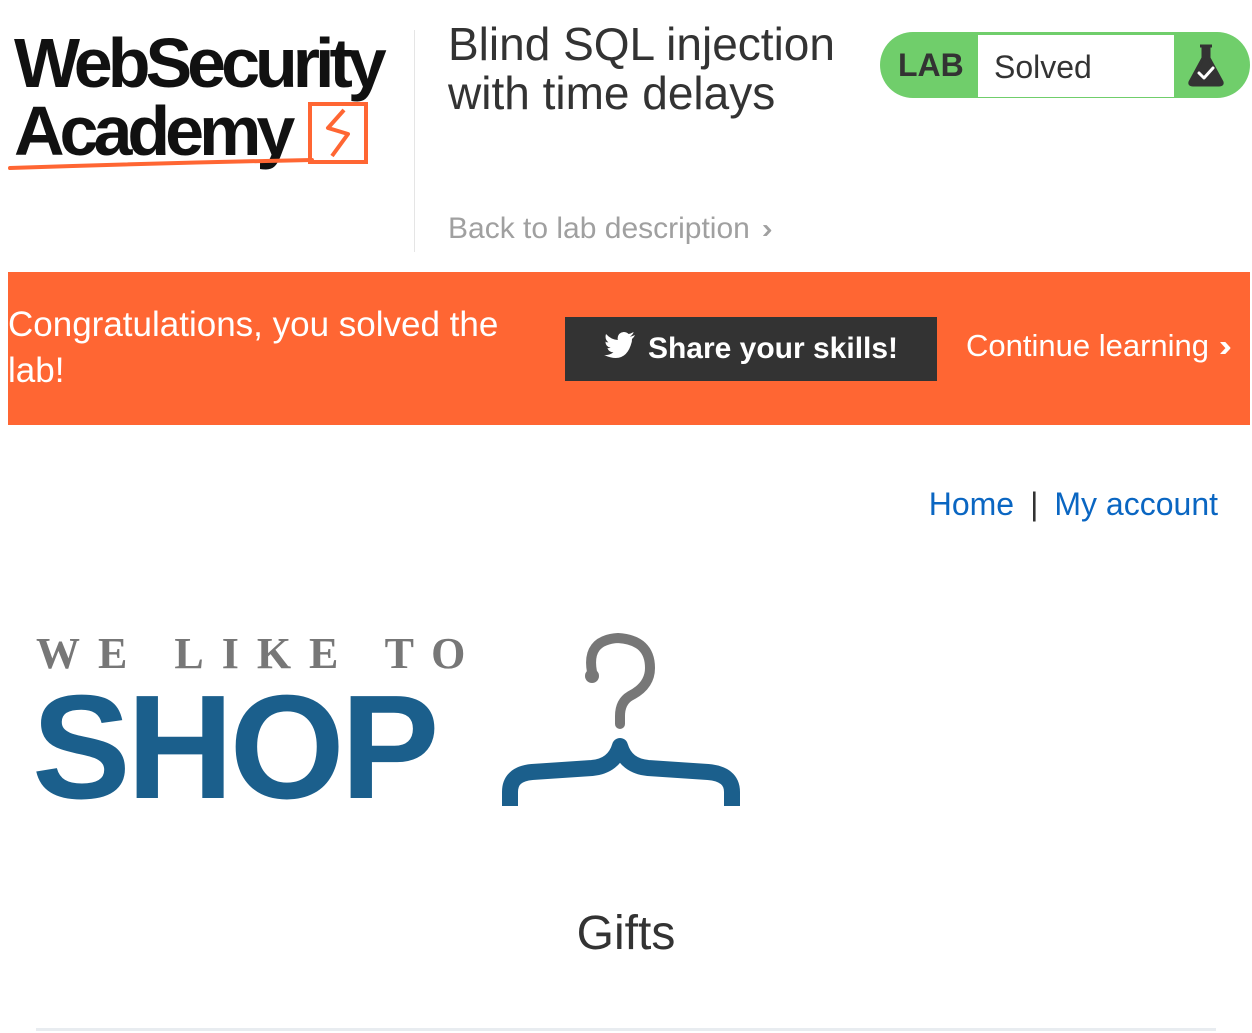  What do you see at coordinates (971, 504) in the screenshot?
I see `home-link: Home` at bounding box center [971, 504].